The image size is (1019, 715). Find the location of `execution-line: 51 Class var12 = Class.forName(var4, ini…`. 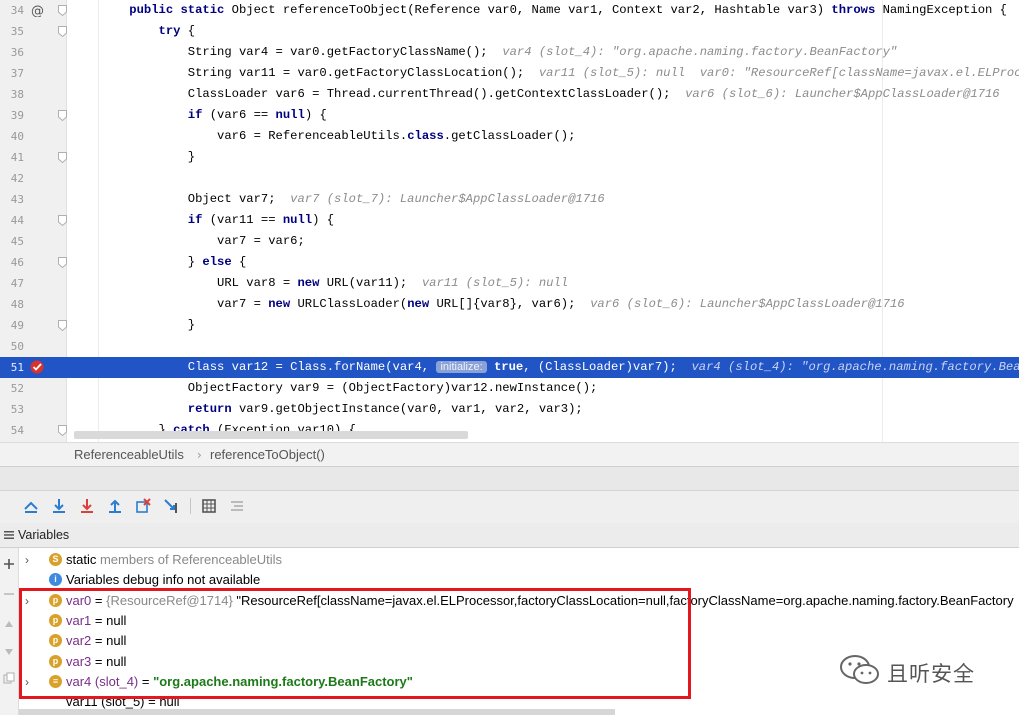

execution-line: 51 Class var12 = Class.forName(var4, ini… is located at coordinates (509, 367).